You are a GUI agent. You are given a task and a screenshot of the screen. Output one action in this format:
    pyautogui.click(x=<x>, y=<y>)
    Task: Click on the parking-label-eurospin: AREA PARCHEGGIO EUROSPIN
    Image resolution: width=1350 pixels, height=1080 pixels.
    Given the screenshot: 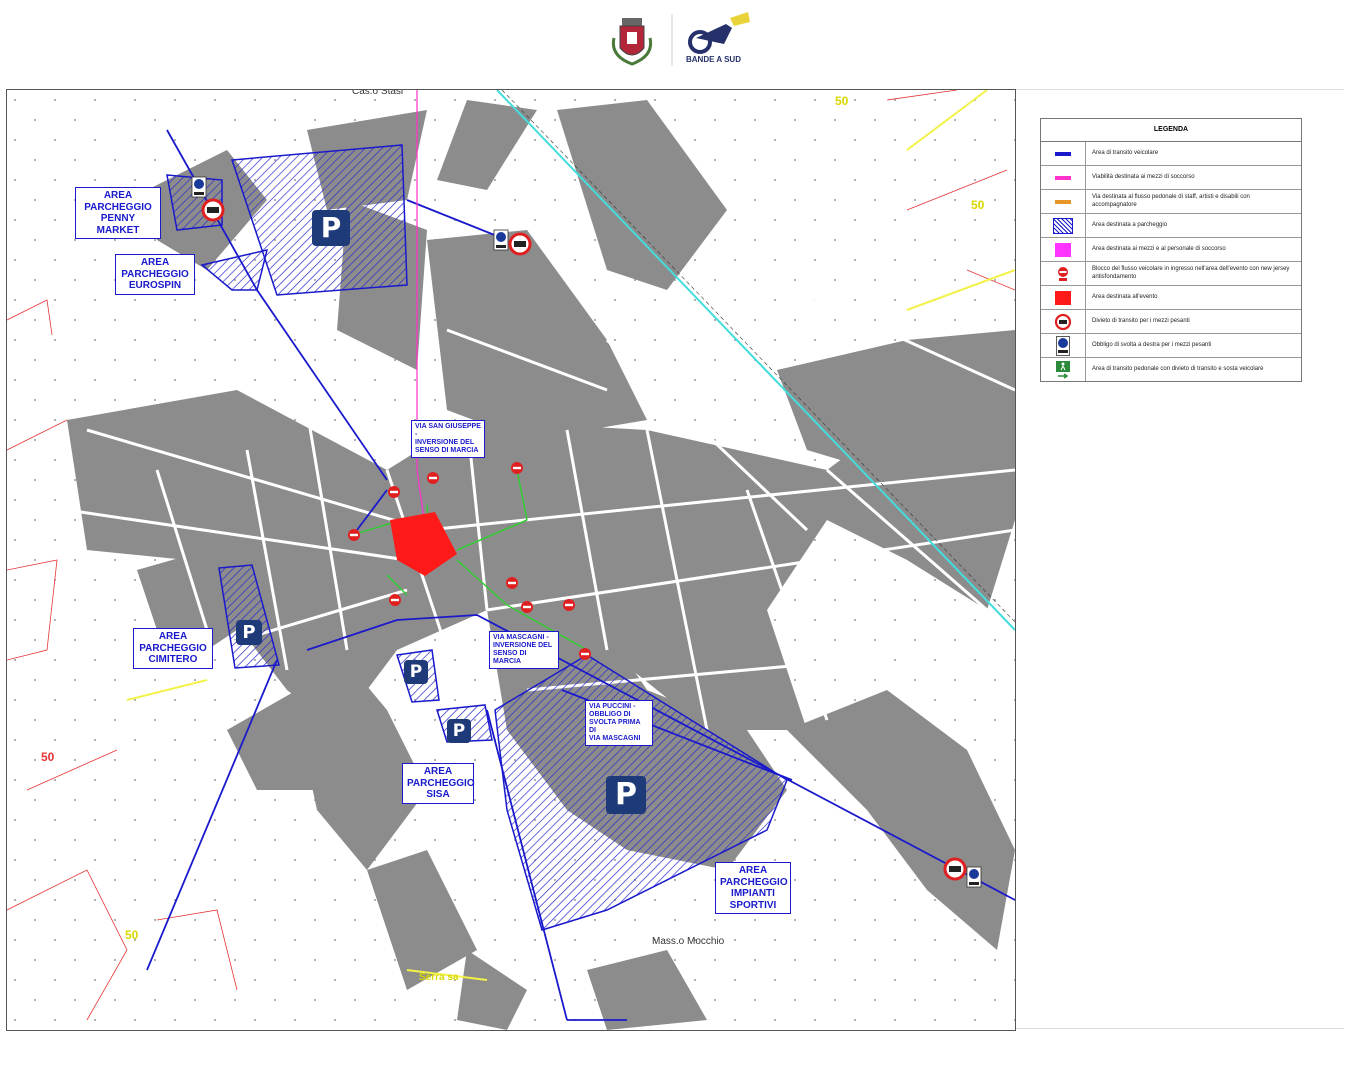 What is the action you would take?
    pyautogui.click(x=155, y=274)
    